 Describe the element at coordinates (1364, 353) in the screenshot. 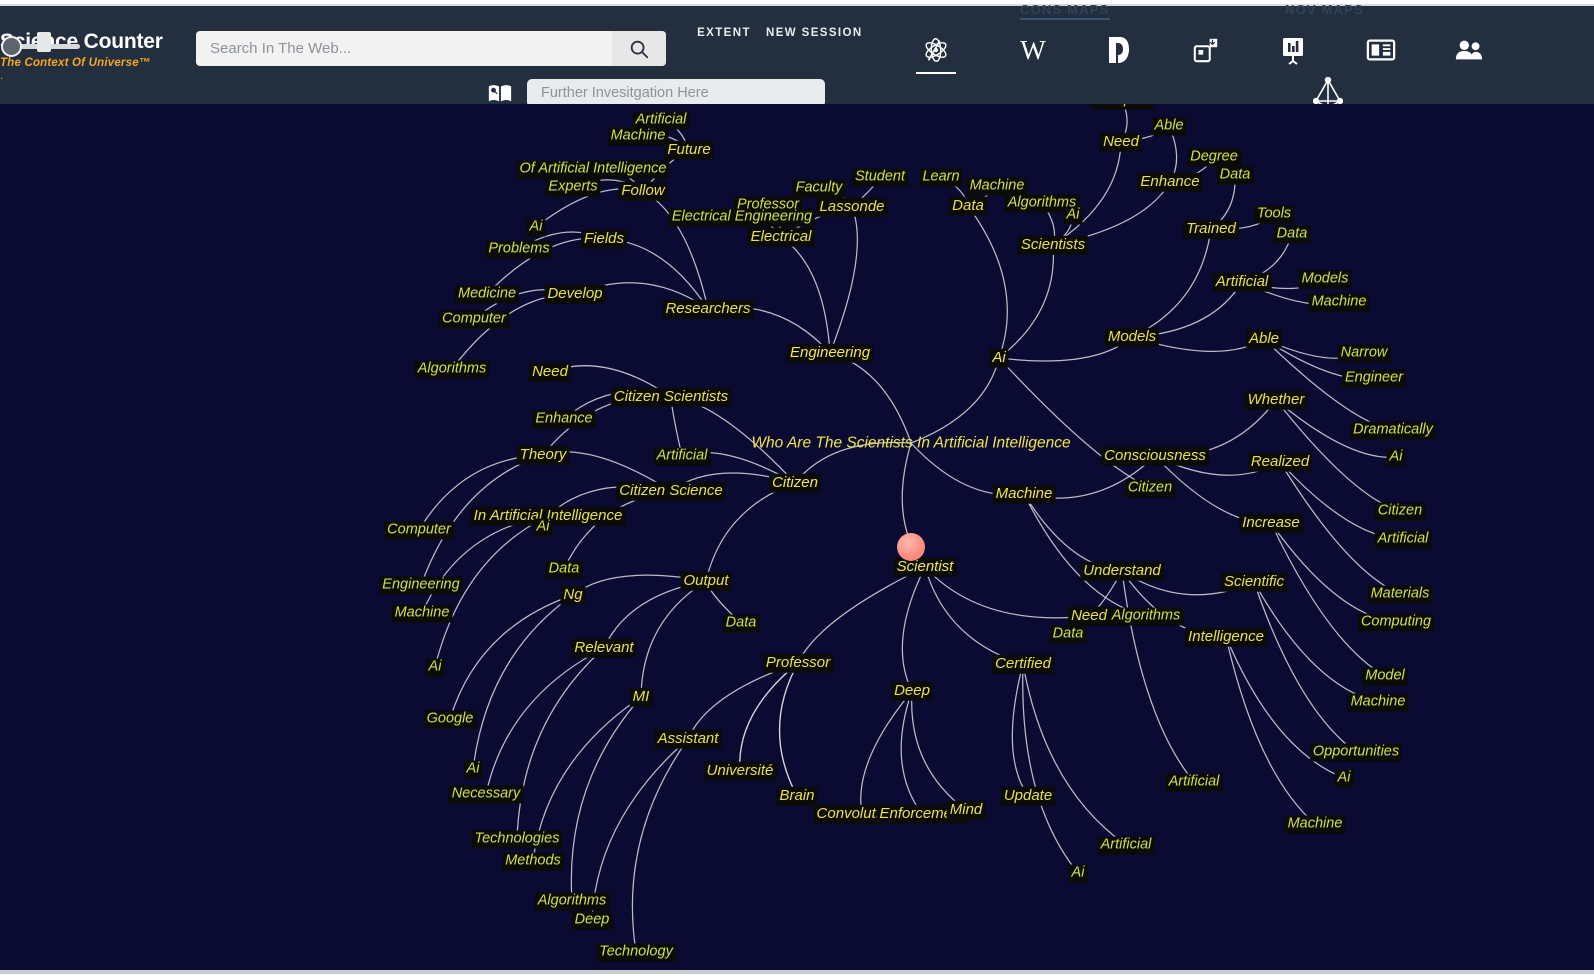

I see `mindmap-node: Narrow` at that location.